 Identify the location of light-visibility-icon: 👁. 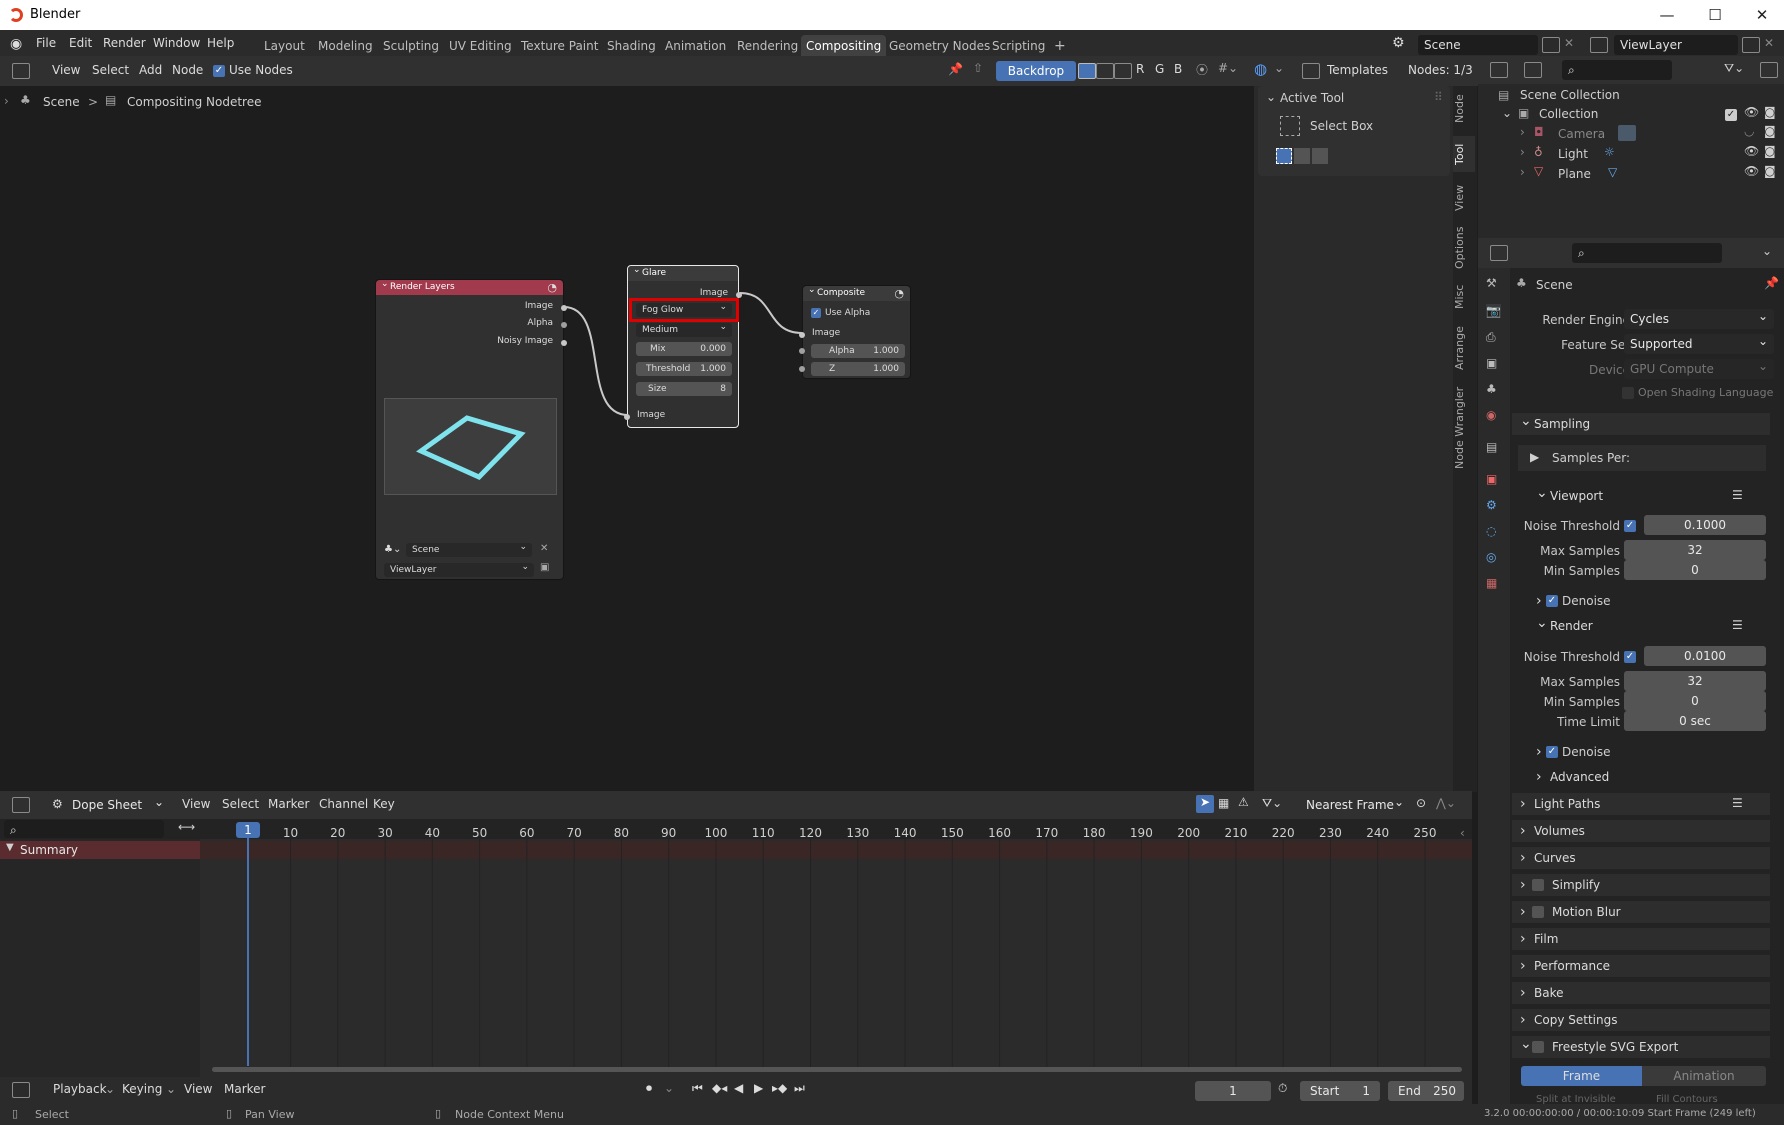
(1751, 151).